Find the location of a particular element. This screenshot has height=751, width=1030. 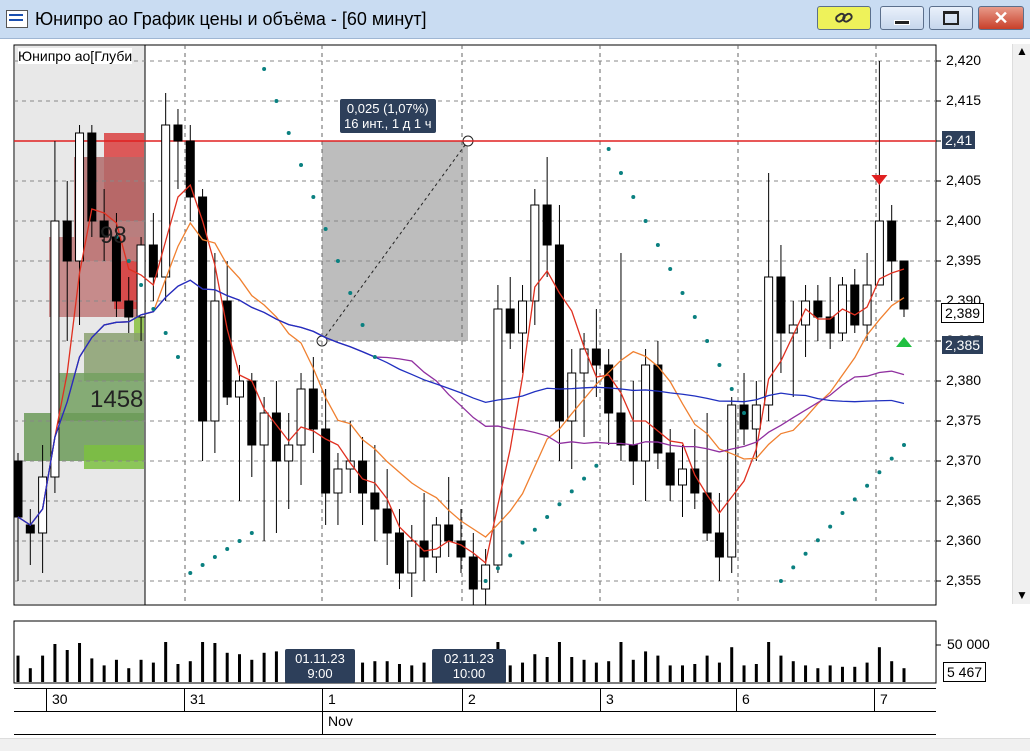

scroll-up-icon: ▲ is located at coordinates (1021, 51).